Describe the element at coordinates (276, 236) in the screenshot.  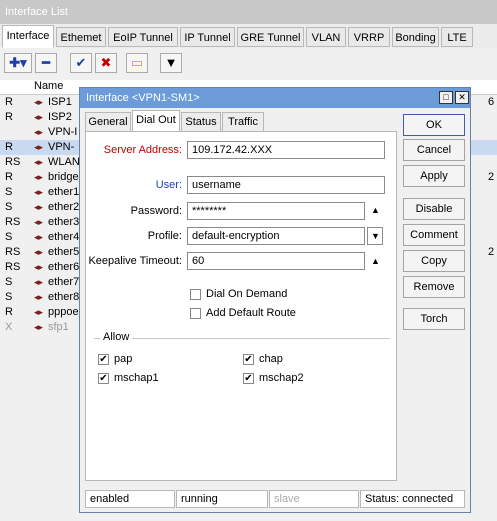
I see `profile-select: default-encryption` at that location.